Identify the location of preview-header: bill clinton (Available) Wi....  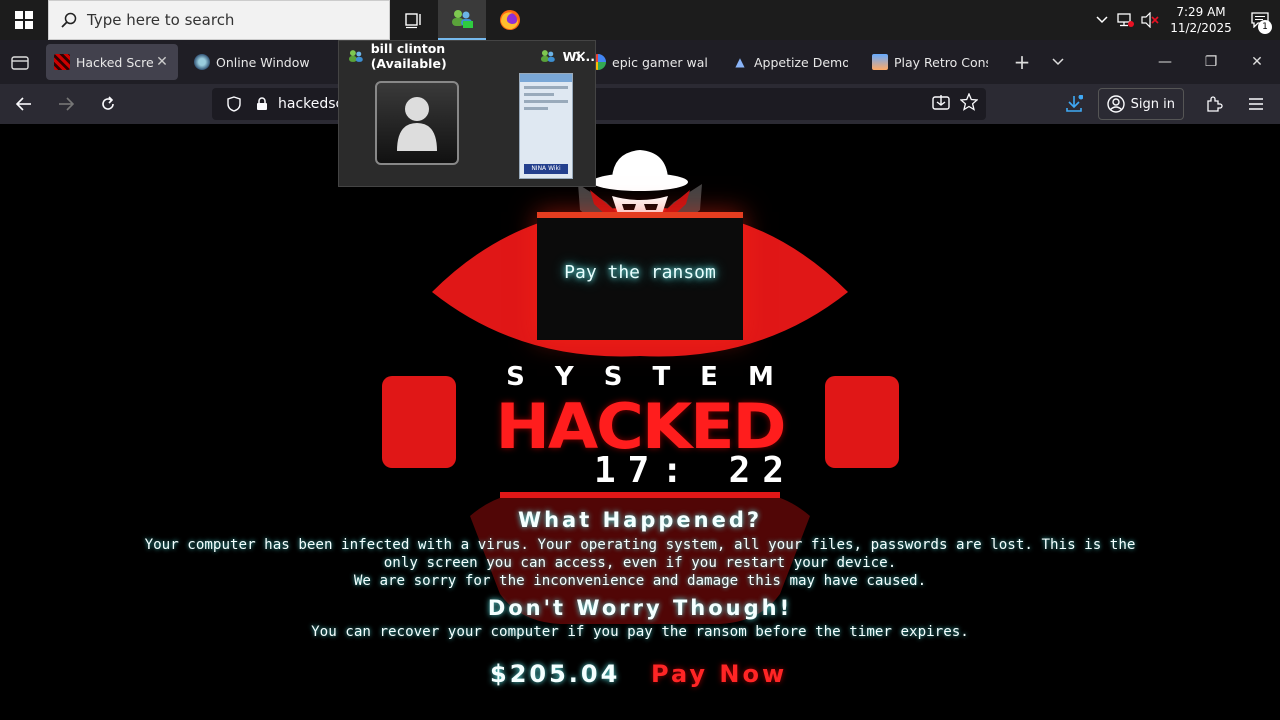
(467, 56).